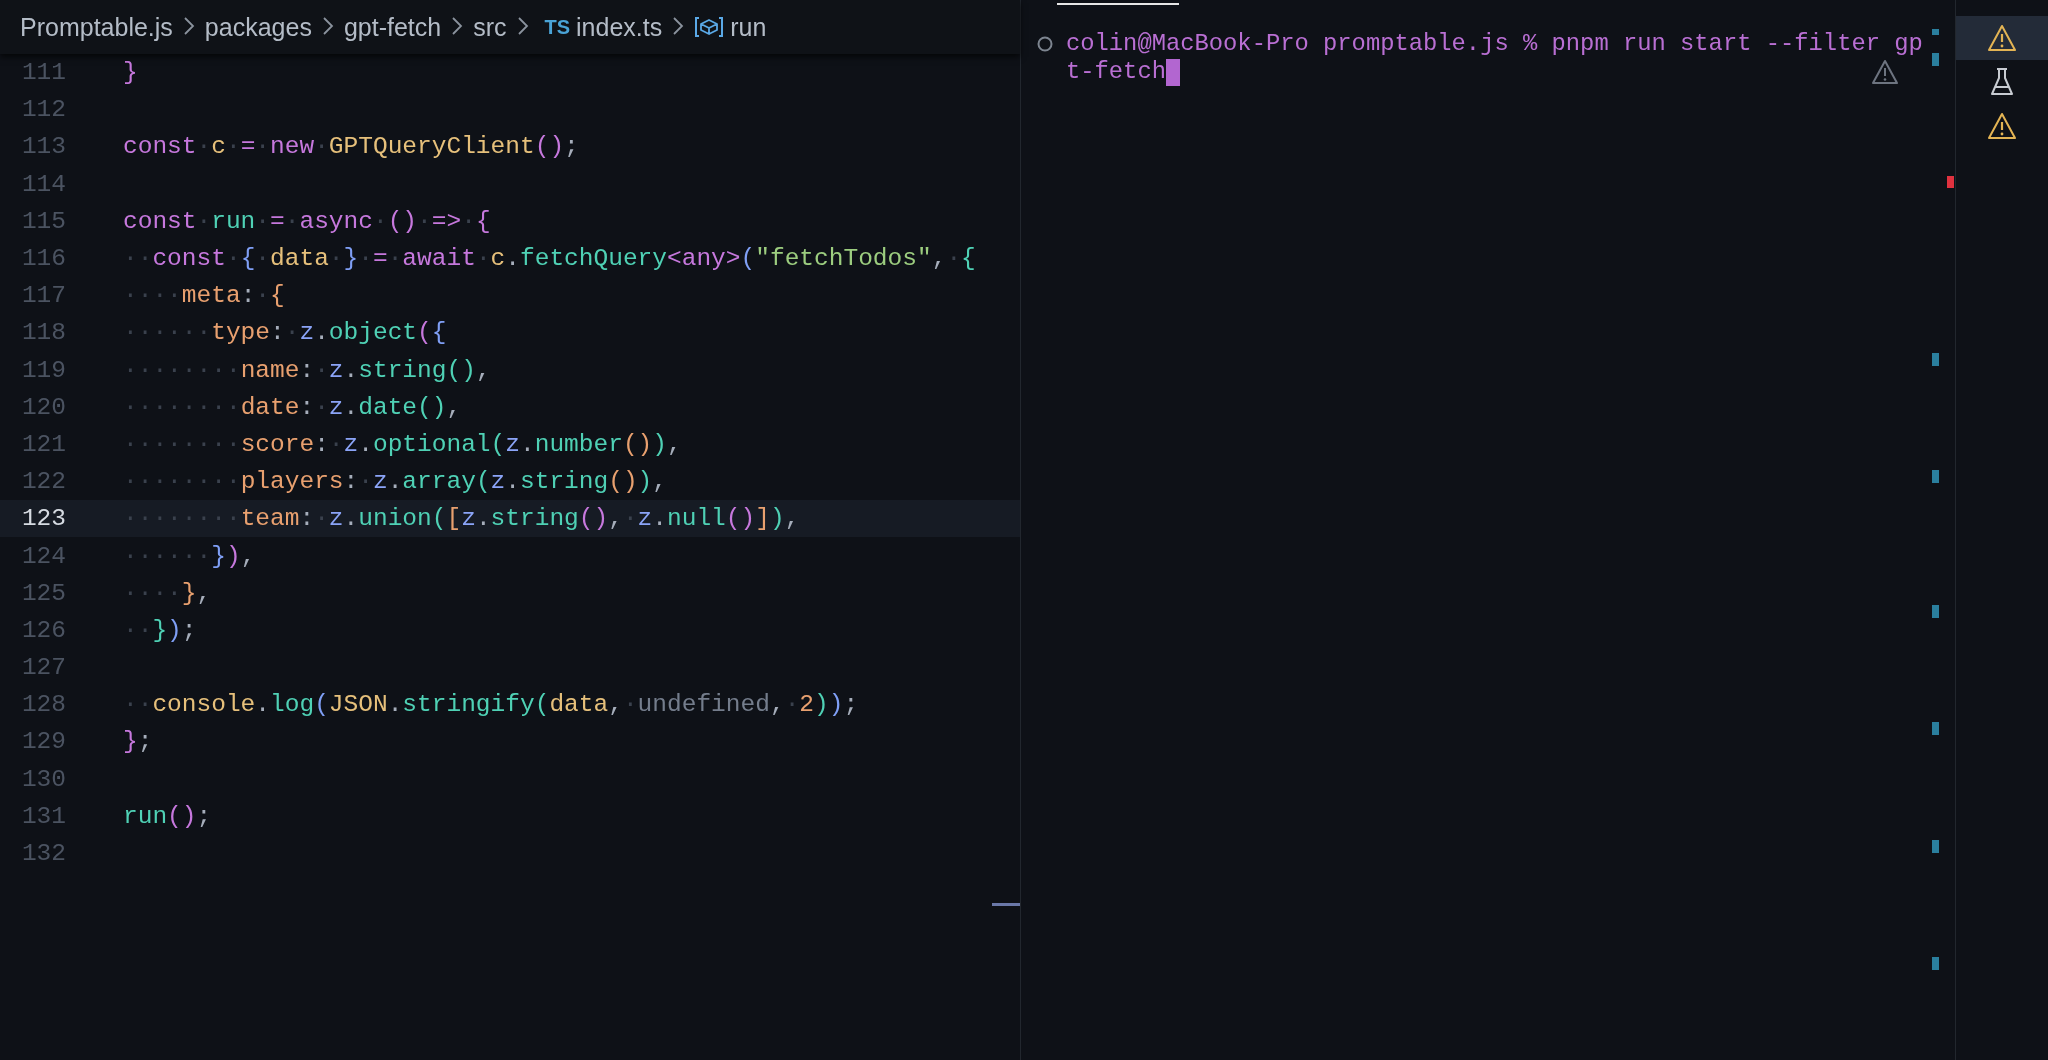  What do you see at coordinates (43, 705) in the screenshot?
I see `line-number: 128` at bounding box center [43, 705].